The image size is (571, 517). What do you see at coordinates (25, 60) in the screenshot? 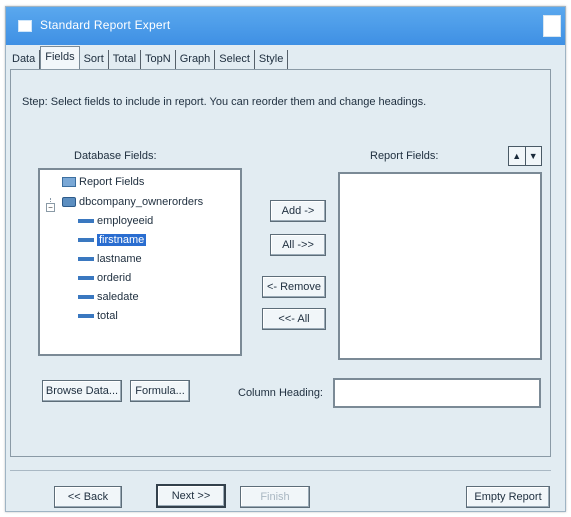
I see `tab-data: Data` at bounding box center [25, 60].